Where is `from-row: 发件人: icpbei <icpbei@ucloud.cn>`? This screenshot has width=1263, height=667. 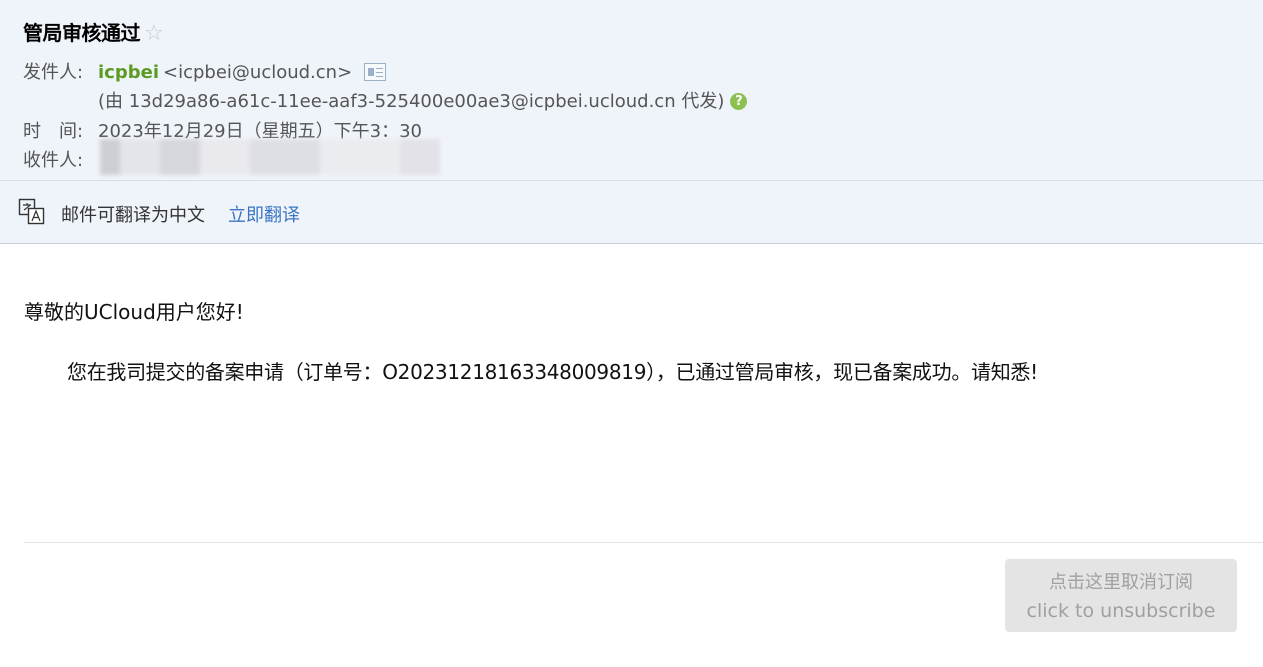
from-row: 发件人: icpbei <icpbei@ucloud.cn> is located at coordinates (205, 71).